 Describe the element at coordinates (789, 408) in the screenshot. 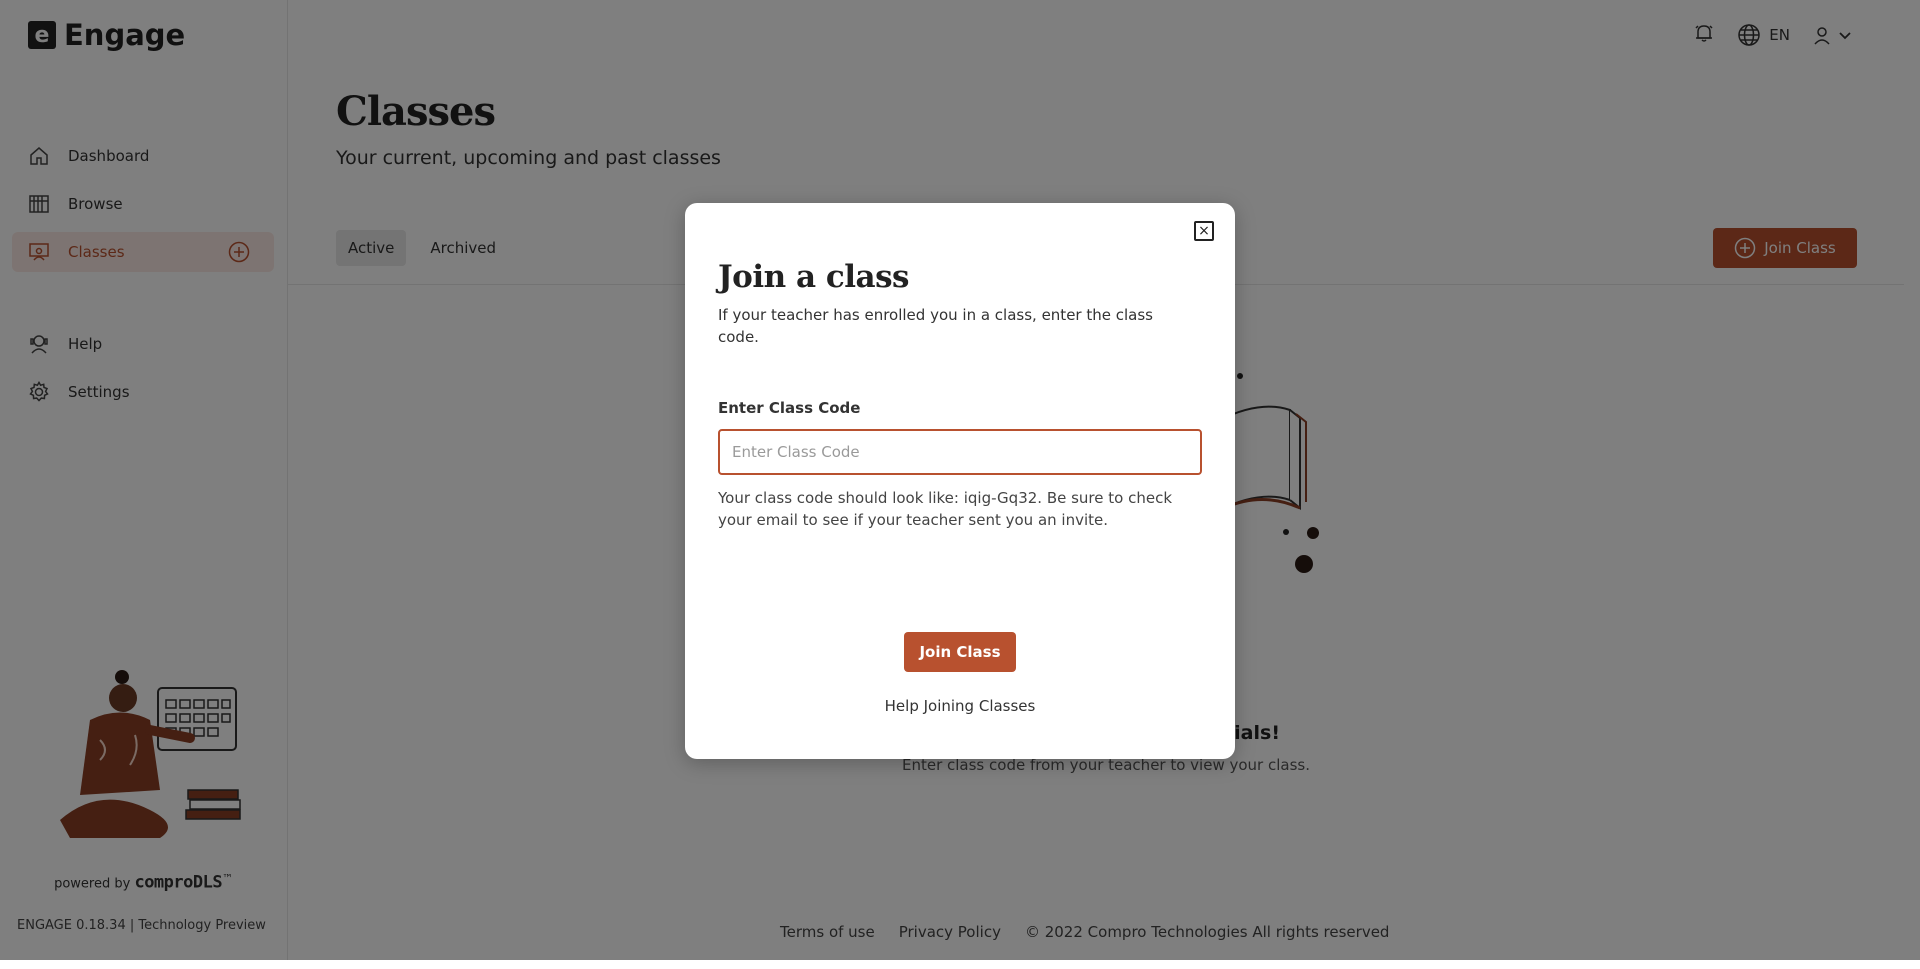

I see `class-code-label: Enter Class Code` at that location.